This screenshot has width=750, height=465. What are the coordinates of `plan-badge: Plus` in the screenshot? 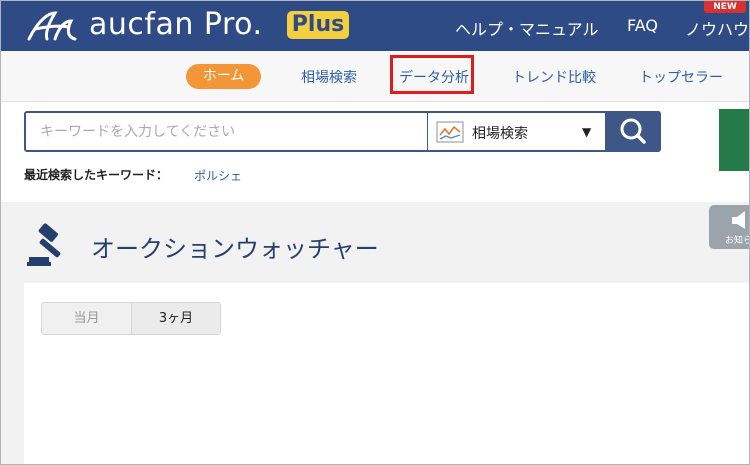 It's located at (318, 25).